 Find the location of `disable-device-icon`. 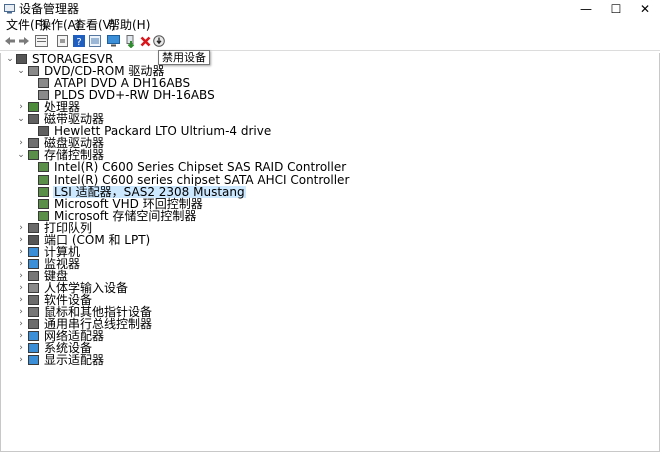

disable-device-icon is located at coordinates (159, 41).